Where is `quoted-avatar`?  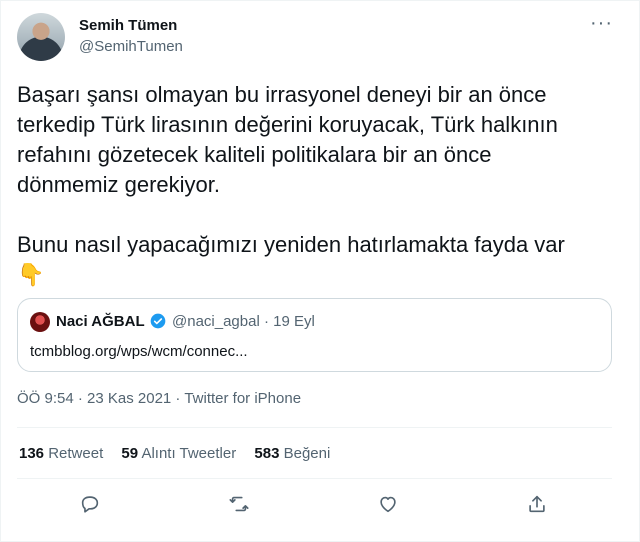 quoted-avatar is located at coordinates (40, 322).